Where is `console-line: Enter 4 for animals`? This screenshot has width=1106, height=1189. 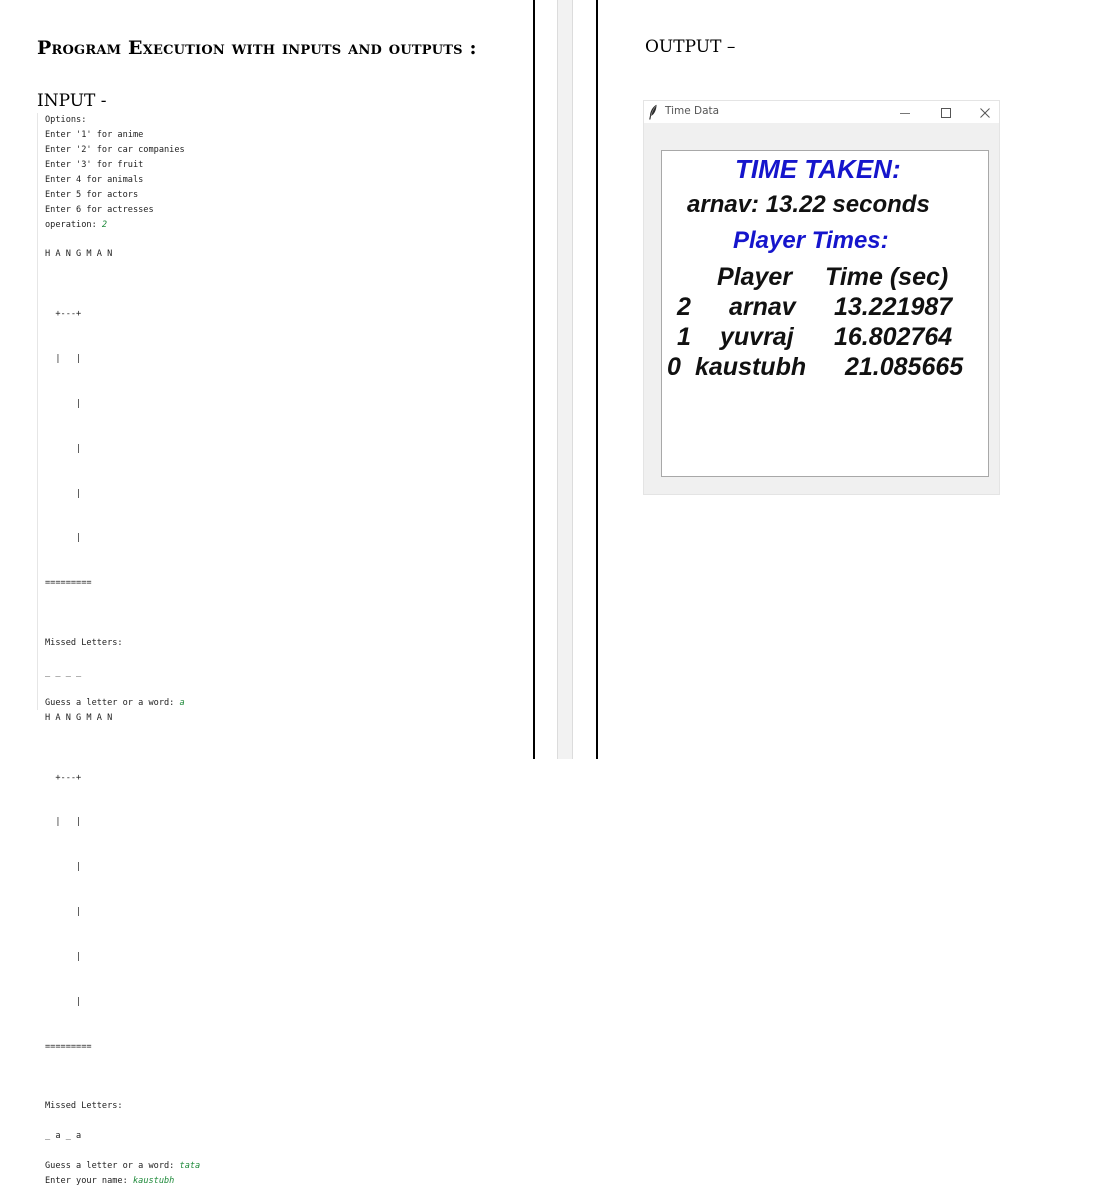
console-line: Enter 4 for animals is located at coordinates (94, 179).